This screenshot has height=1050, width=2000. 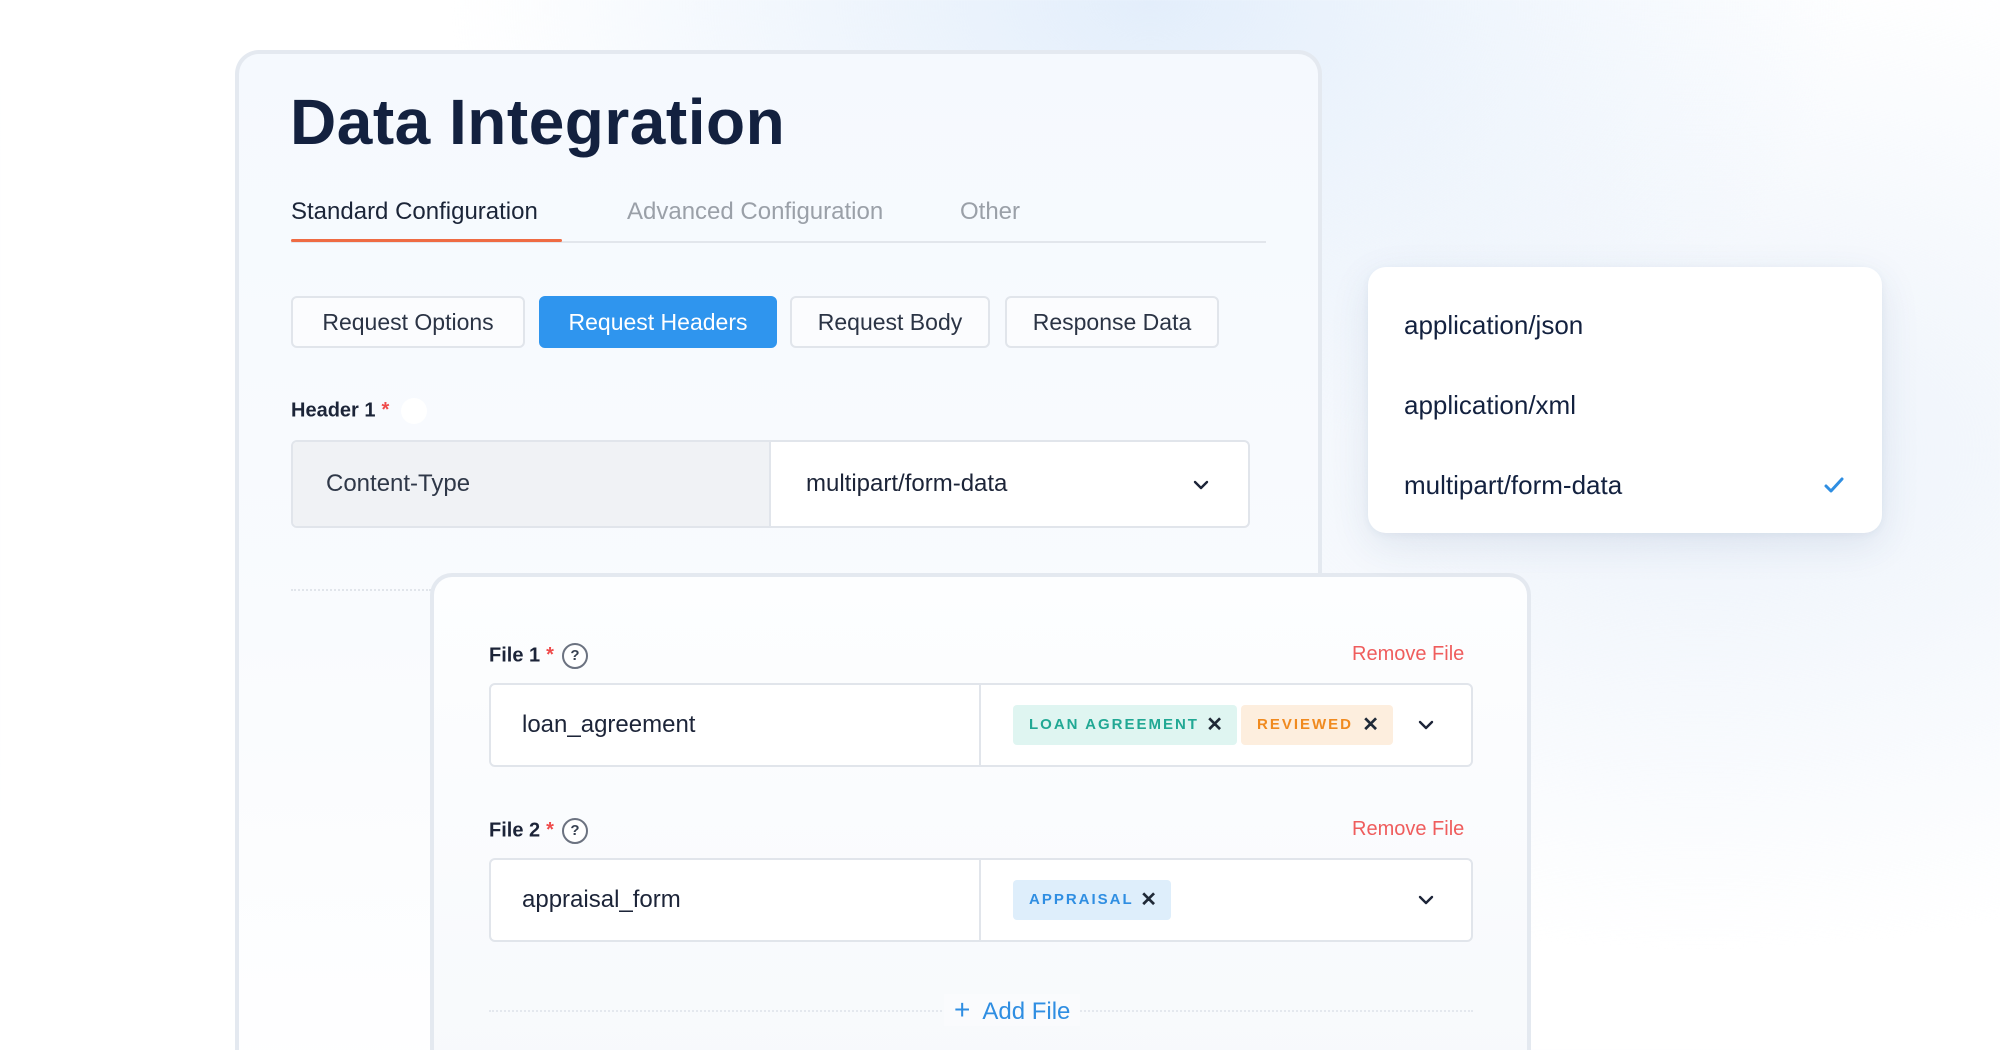 I want to click on tag-chip: APPRAISAL ✕, so click(x=1092, y=900).